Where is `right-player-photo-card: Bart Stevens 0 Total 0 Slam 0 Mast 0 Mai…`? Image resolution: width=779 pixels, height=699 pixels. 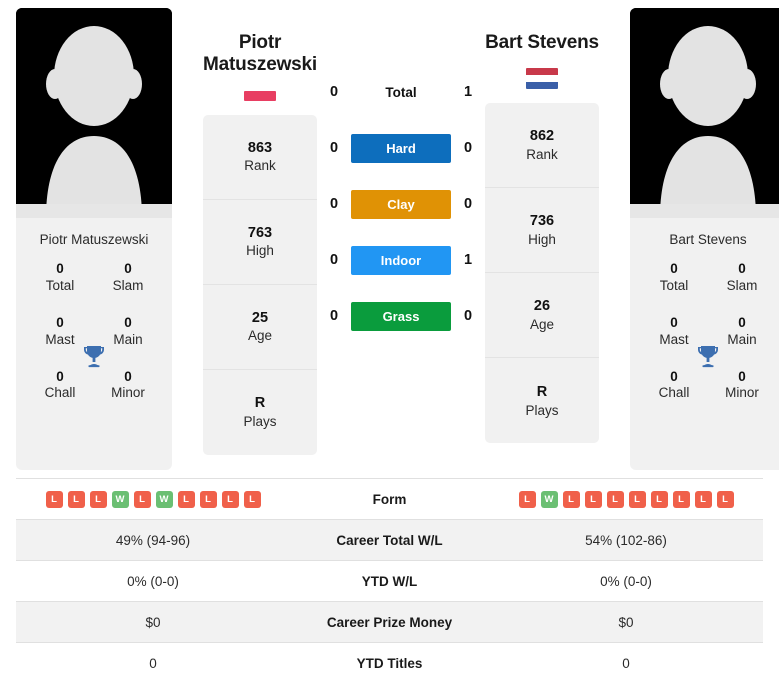
right-player-photo-card: Bart Stevens 0 Total 0 Slam 0 Mast 0 Mai… is located at coordinates (704, 239).